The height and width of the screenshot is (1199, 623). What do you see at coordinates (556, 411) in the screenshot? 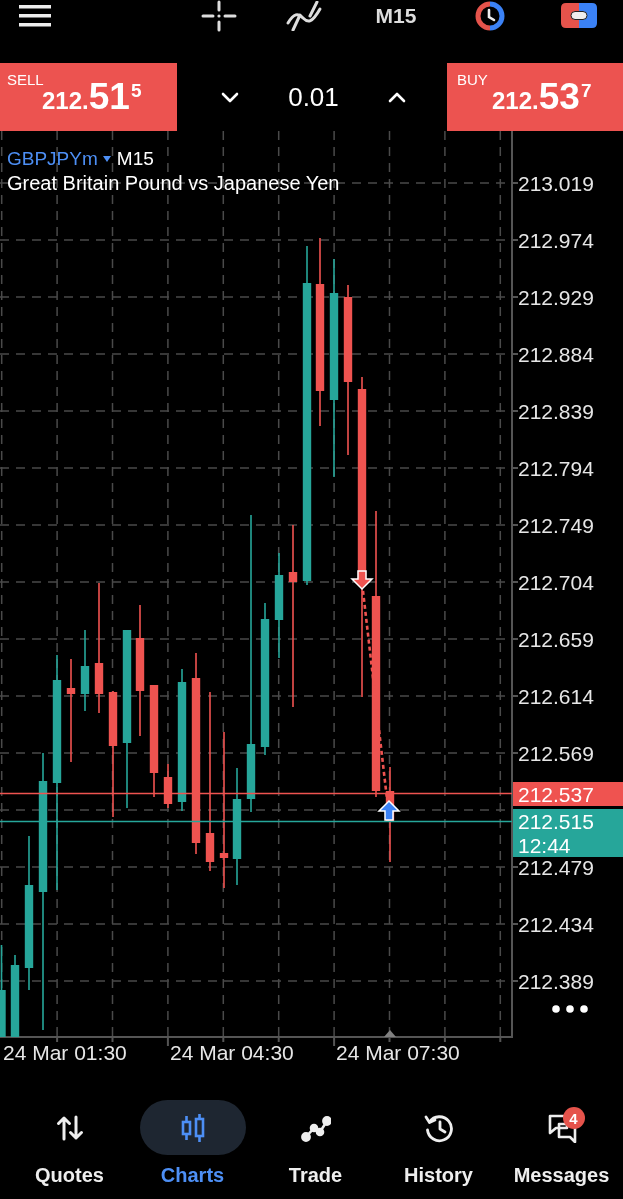
I see `price-axis-label: 212.839` at bounding box center [556, 411].